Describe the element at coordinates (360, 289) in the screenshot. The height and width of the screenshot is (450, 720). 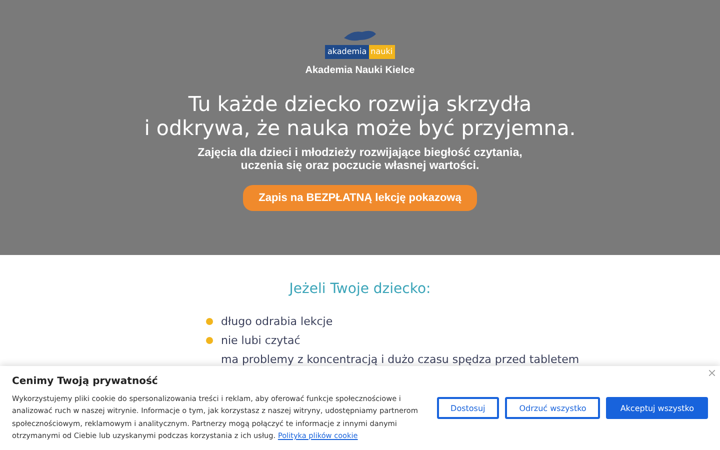
I see `section-title: Jeżeli Twoje dziecko:` at that location.